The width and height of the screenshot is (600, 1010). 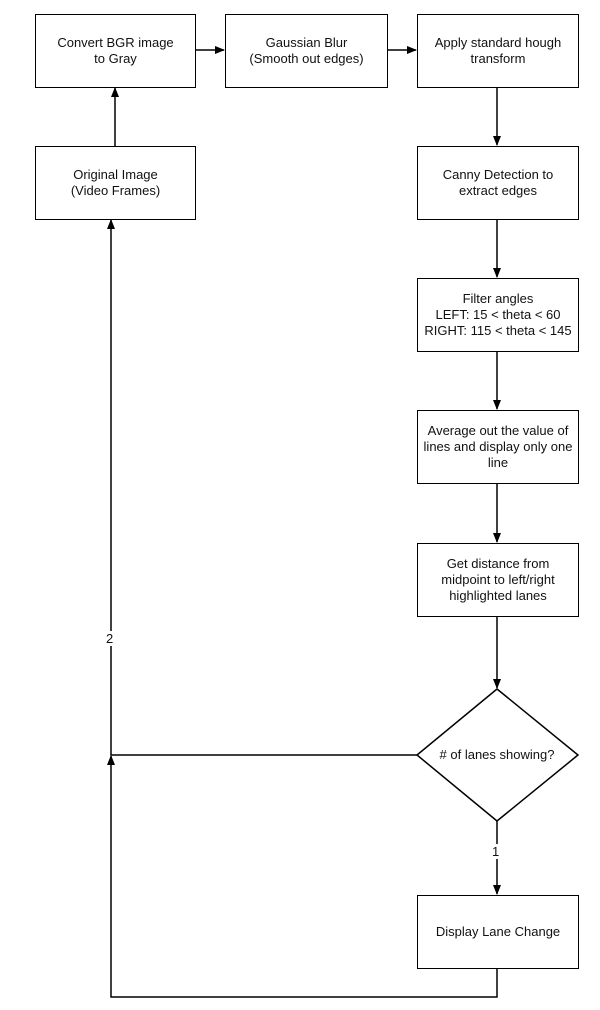 What do you see at coordinates (115, 51) in the screenshot?
I see `node-convert-gray: Convert BGR image to Gray` at bounding box center [115, 51].